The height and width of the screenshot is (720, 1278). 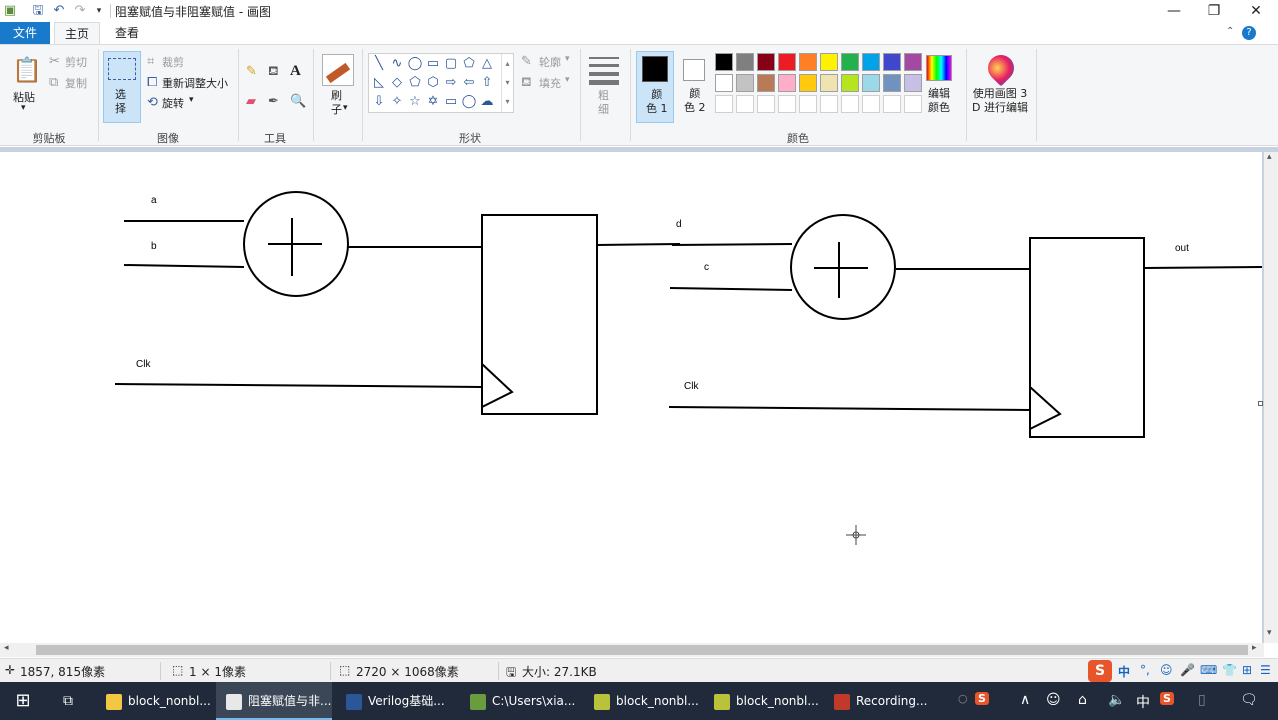 What do you see at coordinates (1202, 700) in the screenshot?
I see `tray-clock-obscured: ▯` at bounding box center [1202, 700].